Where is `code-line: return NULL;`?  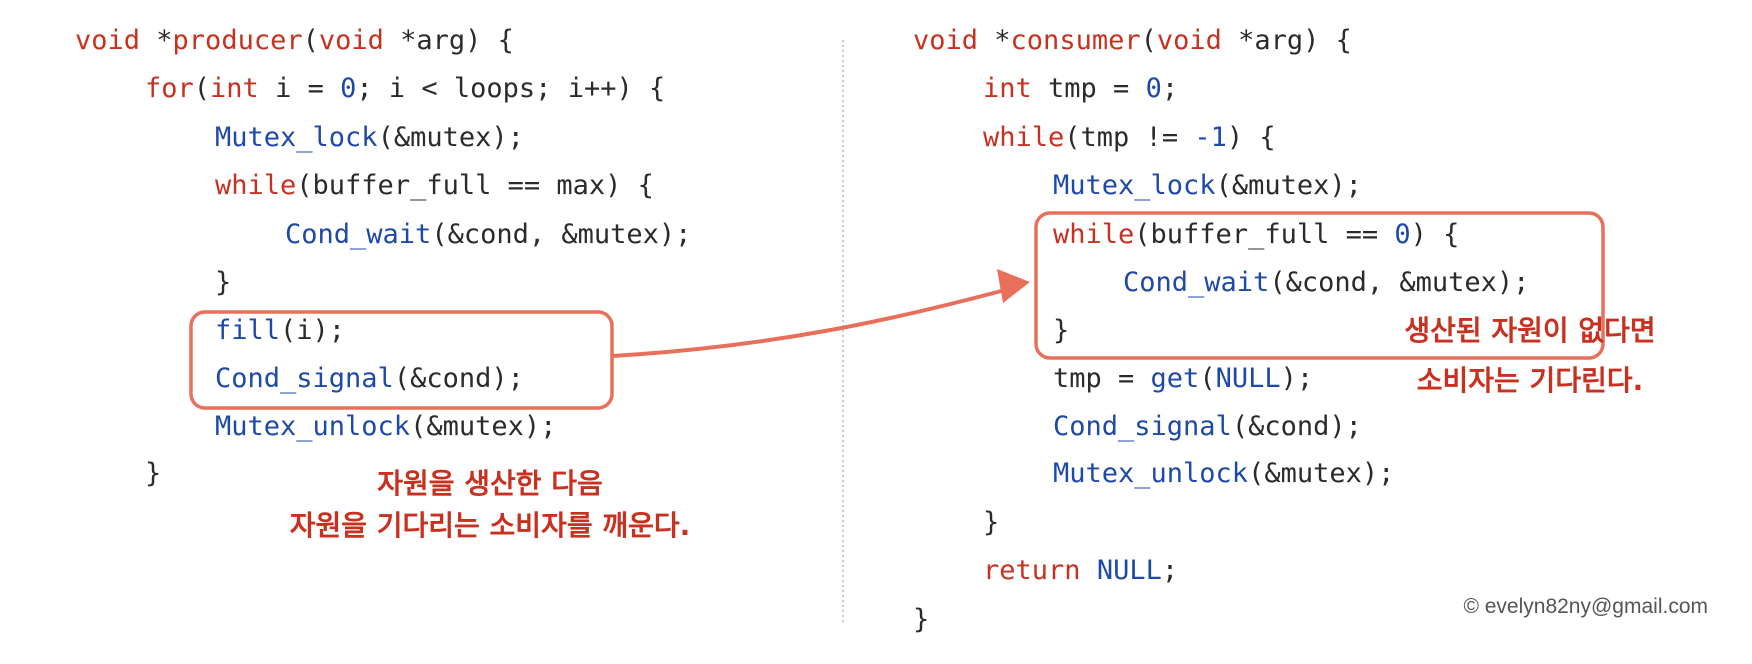 code-line: return NULL; is located at coordinates (1081, 570).